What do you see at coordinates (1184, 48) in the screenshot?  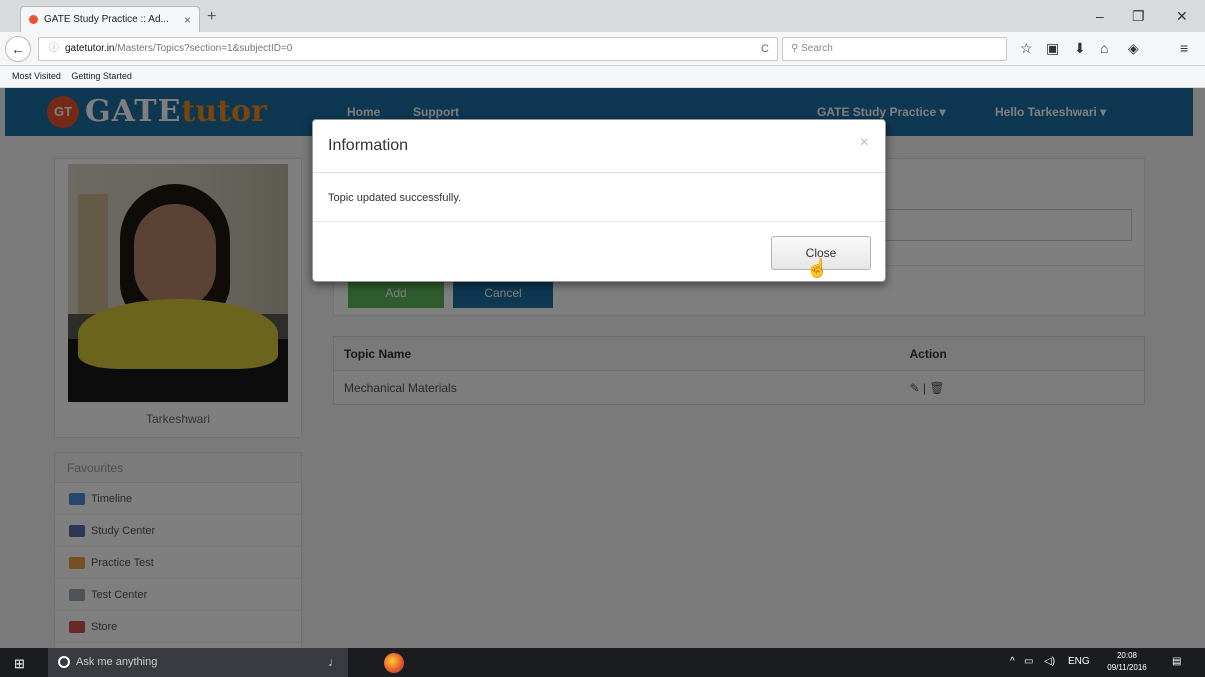 I see `hamburger-menu-icon: ≡` at bounding box center [1184, 48].